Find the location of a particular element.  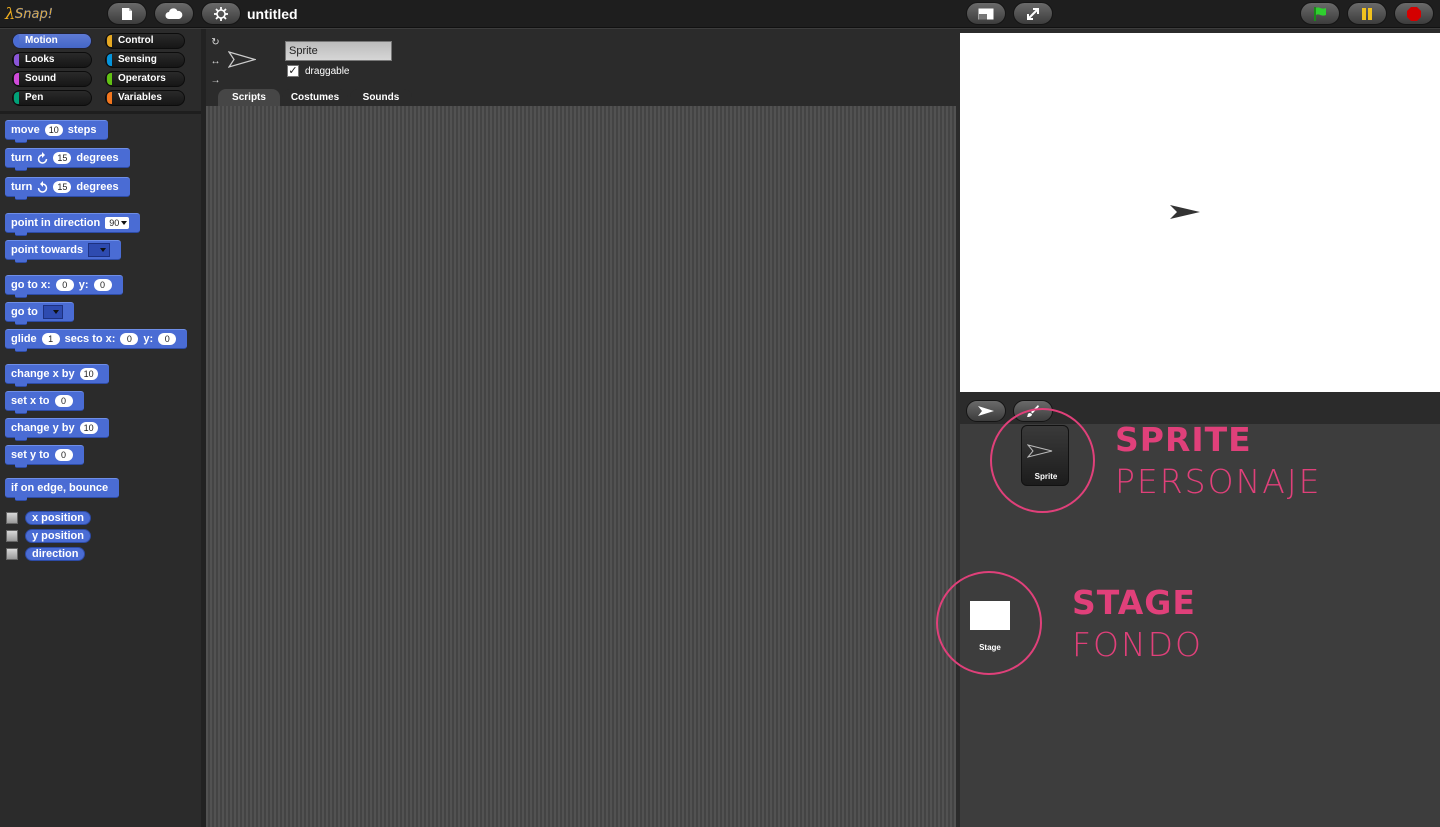

green-flag-button is located at coordinates (1320, 13).